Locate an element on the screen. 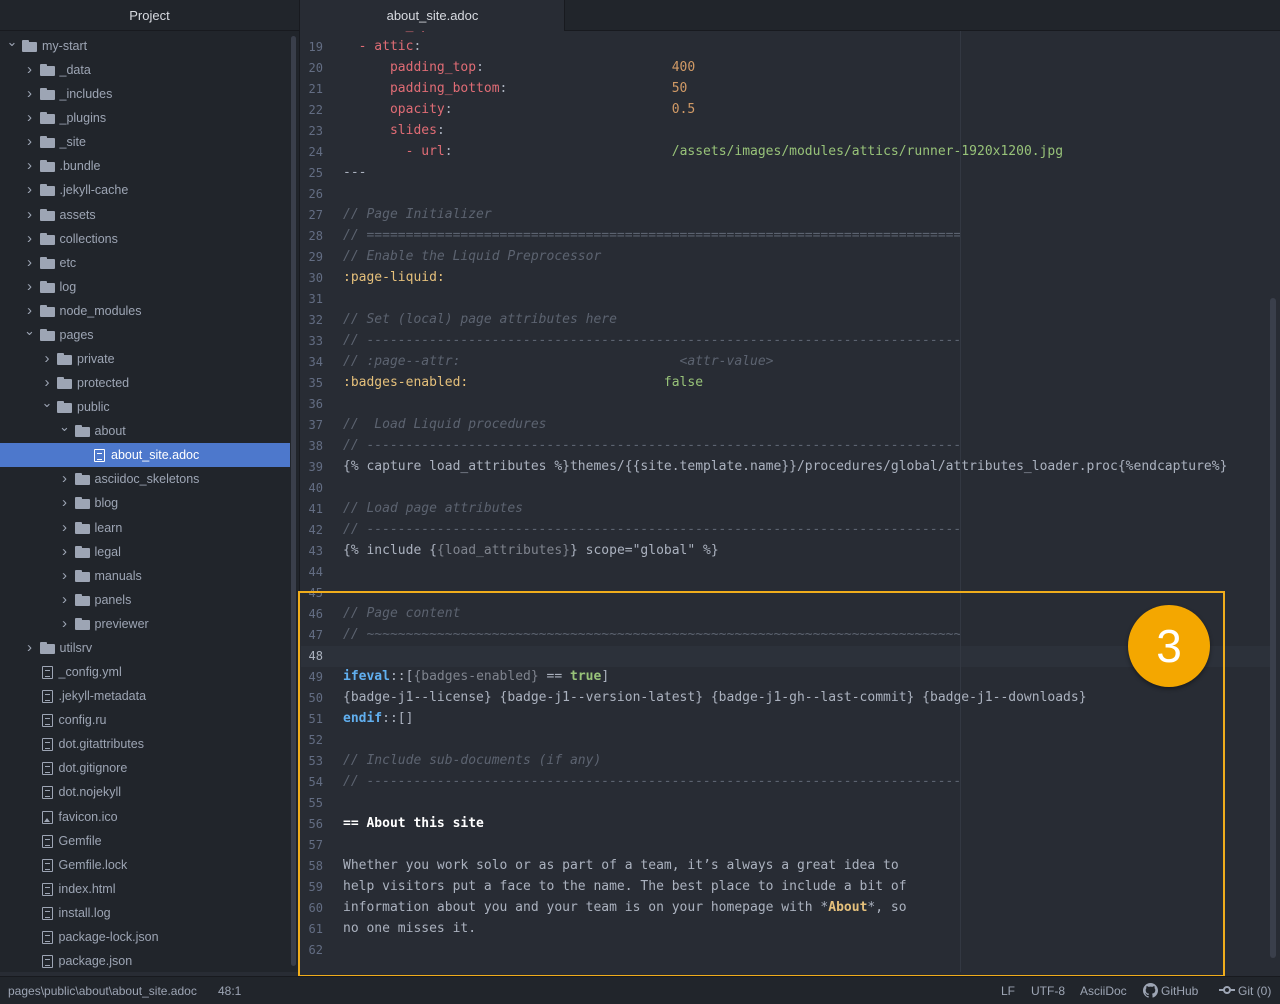 Image resolution: width=1280 pixels, height=1004 pixels. tree-folder: › manuals is located at coordinates (145, 576).